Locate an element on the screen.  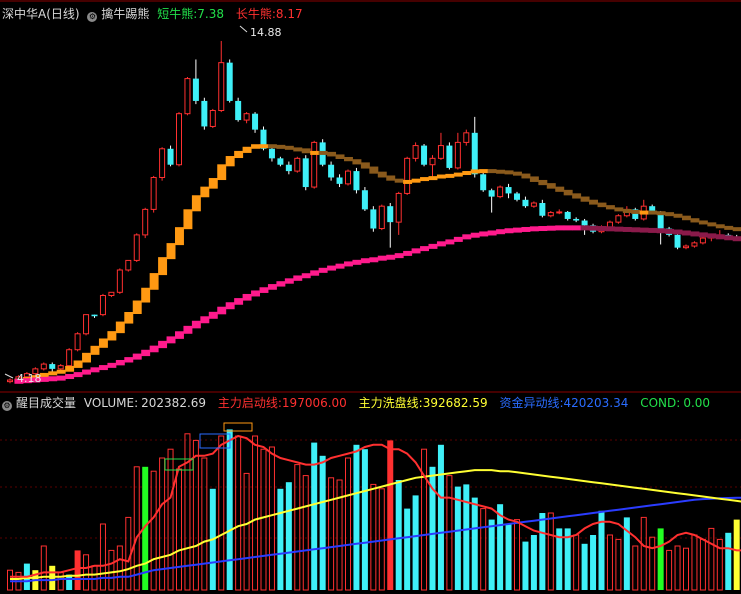
indicator-settings-icon: ⚙ is located at coordinates (92, 17).